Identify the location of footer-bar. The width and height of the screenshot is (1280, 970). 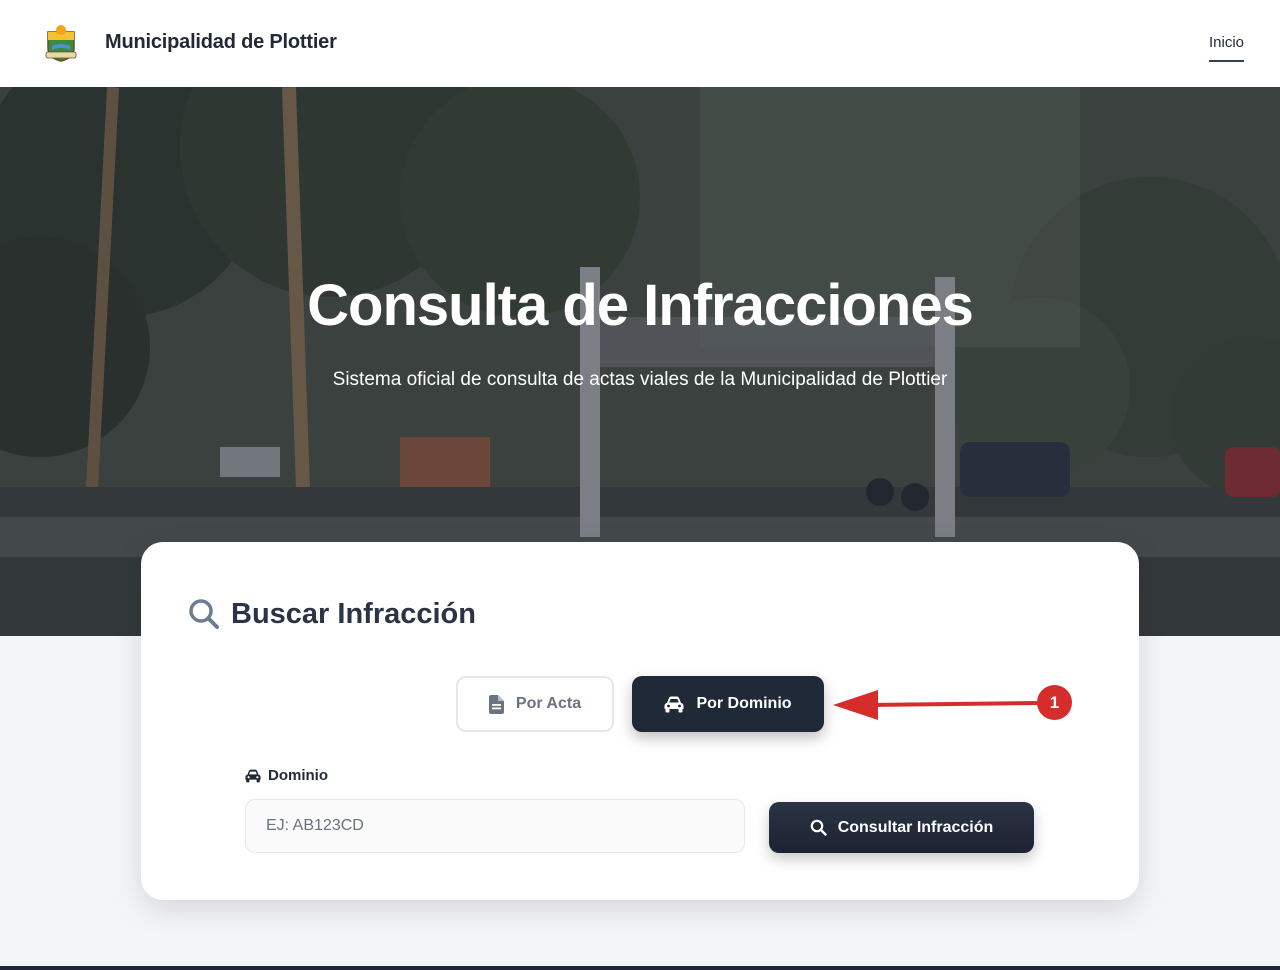
(640, 968).